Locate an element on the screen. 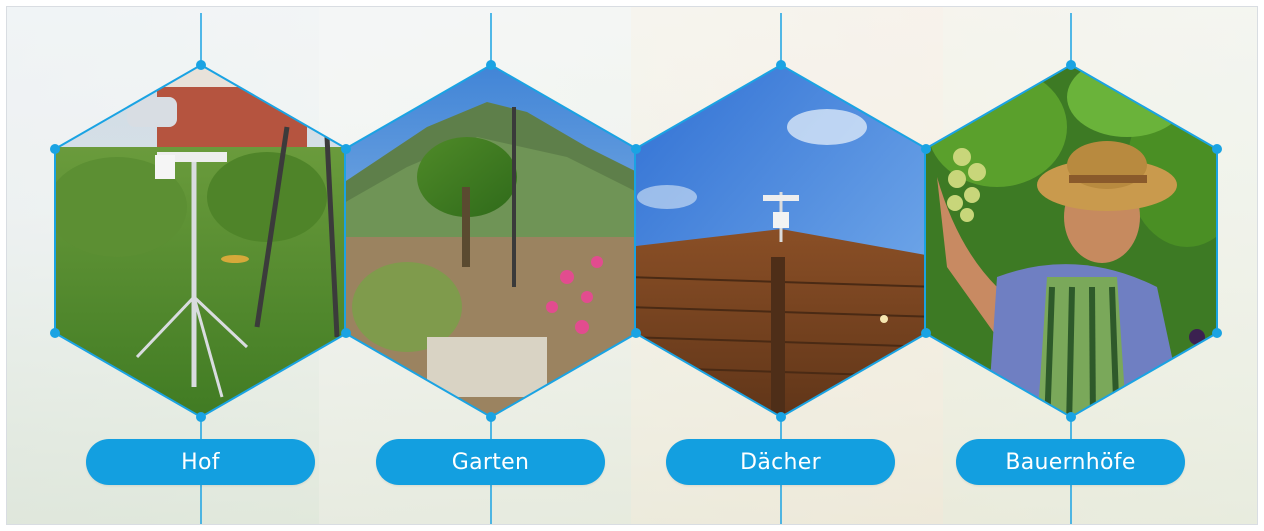  location-label: Garten is located at coordinates (490, 462).